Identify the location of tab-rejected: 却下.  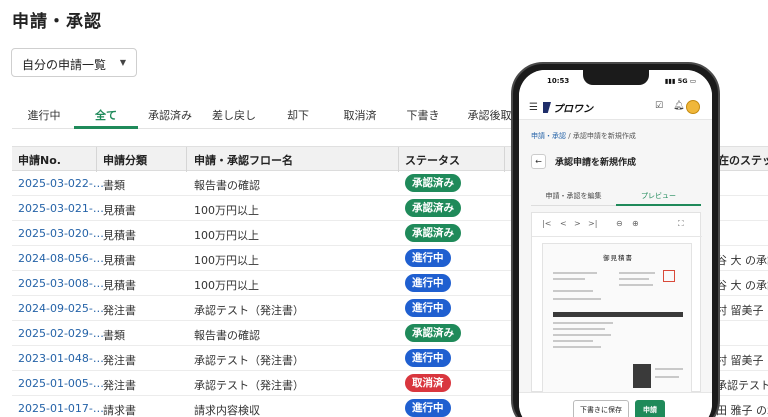
(298, 118).